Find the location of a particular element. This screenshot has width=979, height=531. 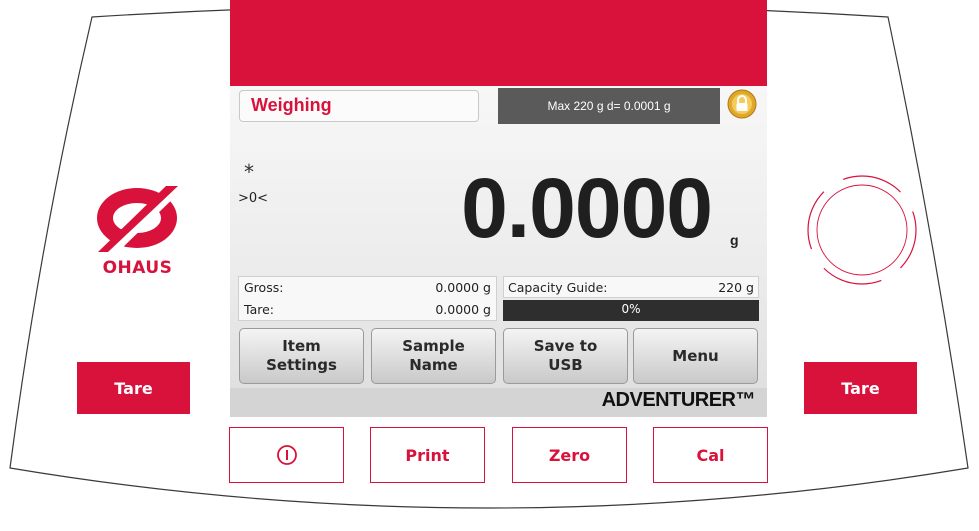

gross-value: 0.0000 g is located at coordinates (463, 287).